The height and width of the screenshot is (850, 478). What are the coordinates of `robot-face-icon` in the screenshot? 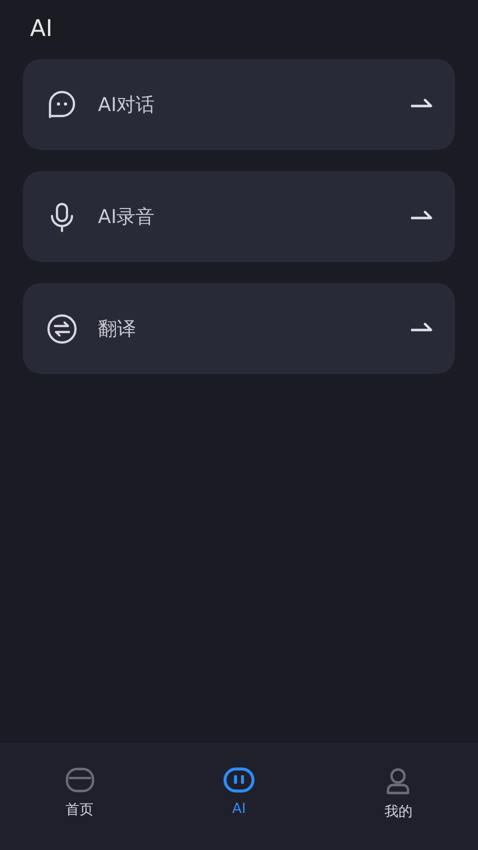 It's located at (238, 780).